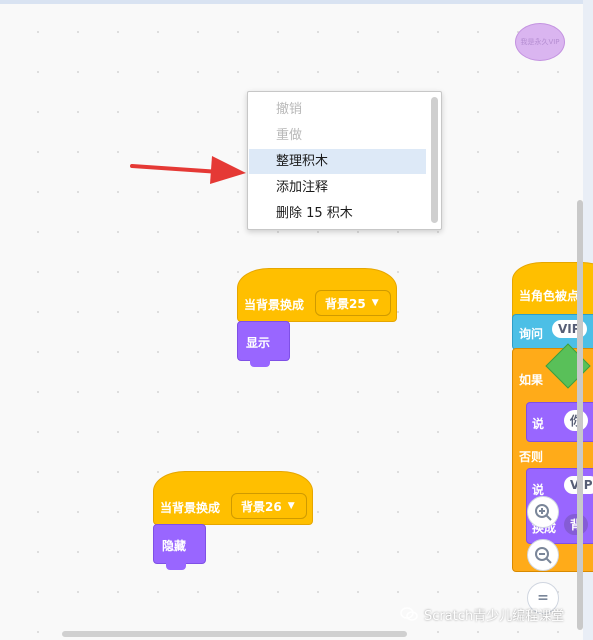 The height and width of the screenshot is (640, 593). What do you see at coordinates (538, 424) in the screenshot?
I see `say-label: 说` at bounding box center [538, 424].